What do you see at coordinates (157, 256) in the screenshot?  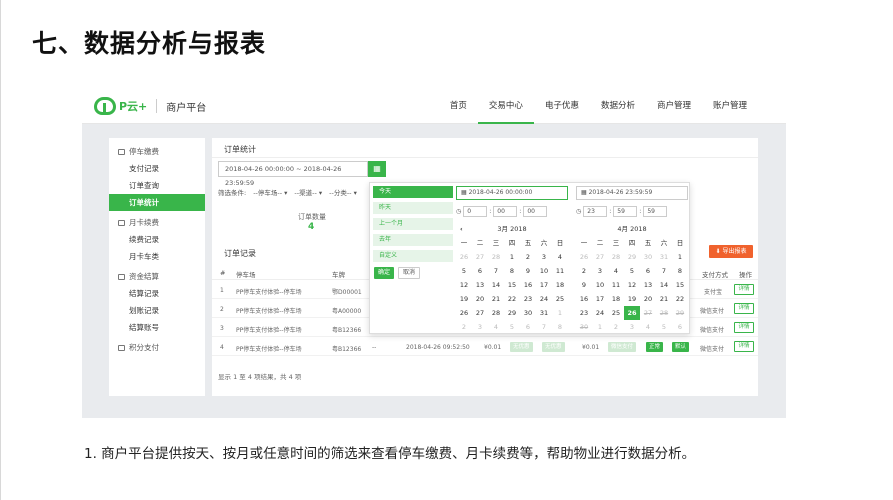 I see `sidebar-item-card-types: 月卡车类` at bounding box center [157, 256].